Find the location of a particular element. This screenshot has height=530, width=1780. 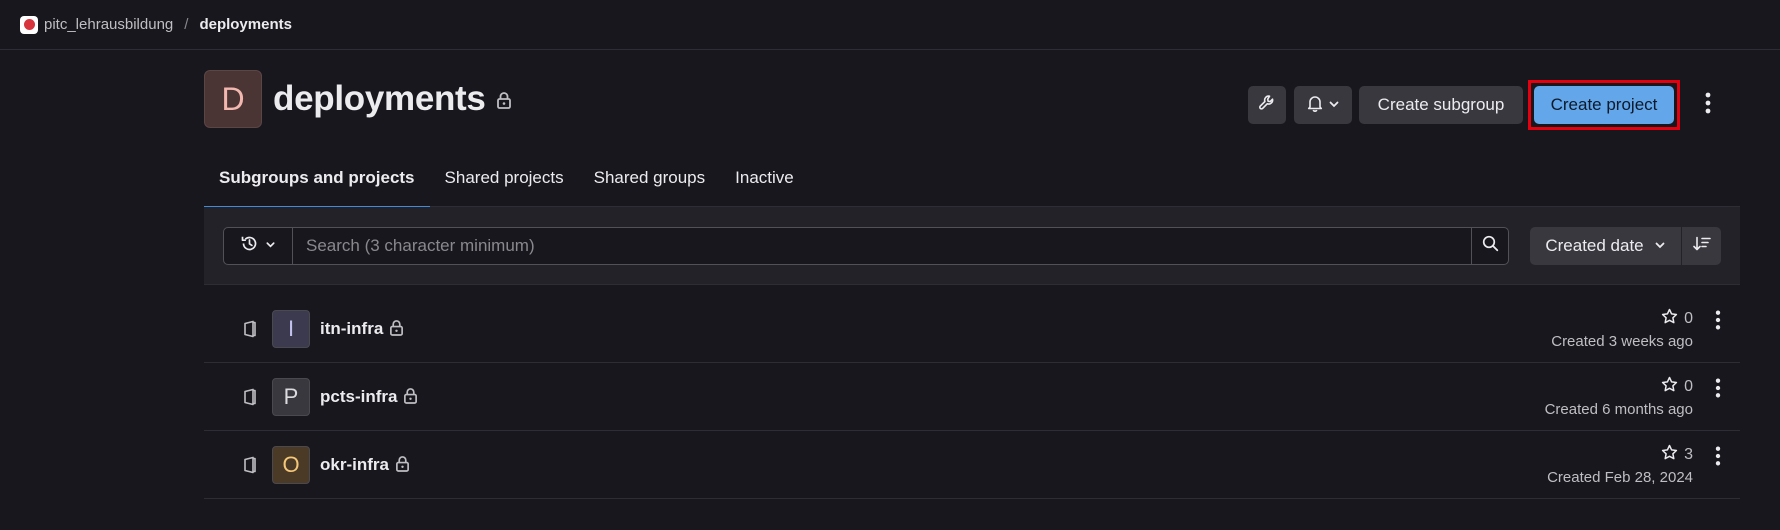

created-date: Created 6 months ago is located at coordinates (1618, 409).